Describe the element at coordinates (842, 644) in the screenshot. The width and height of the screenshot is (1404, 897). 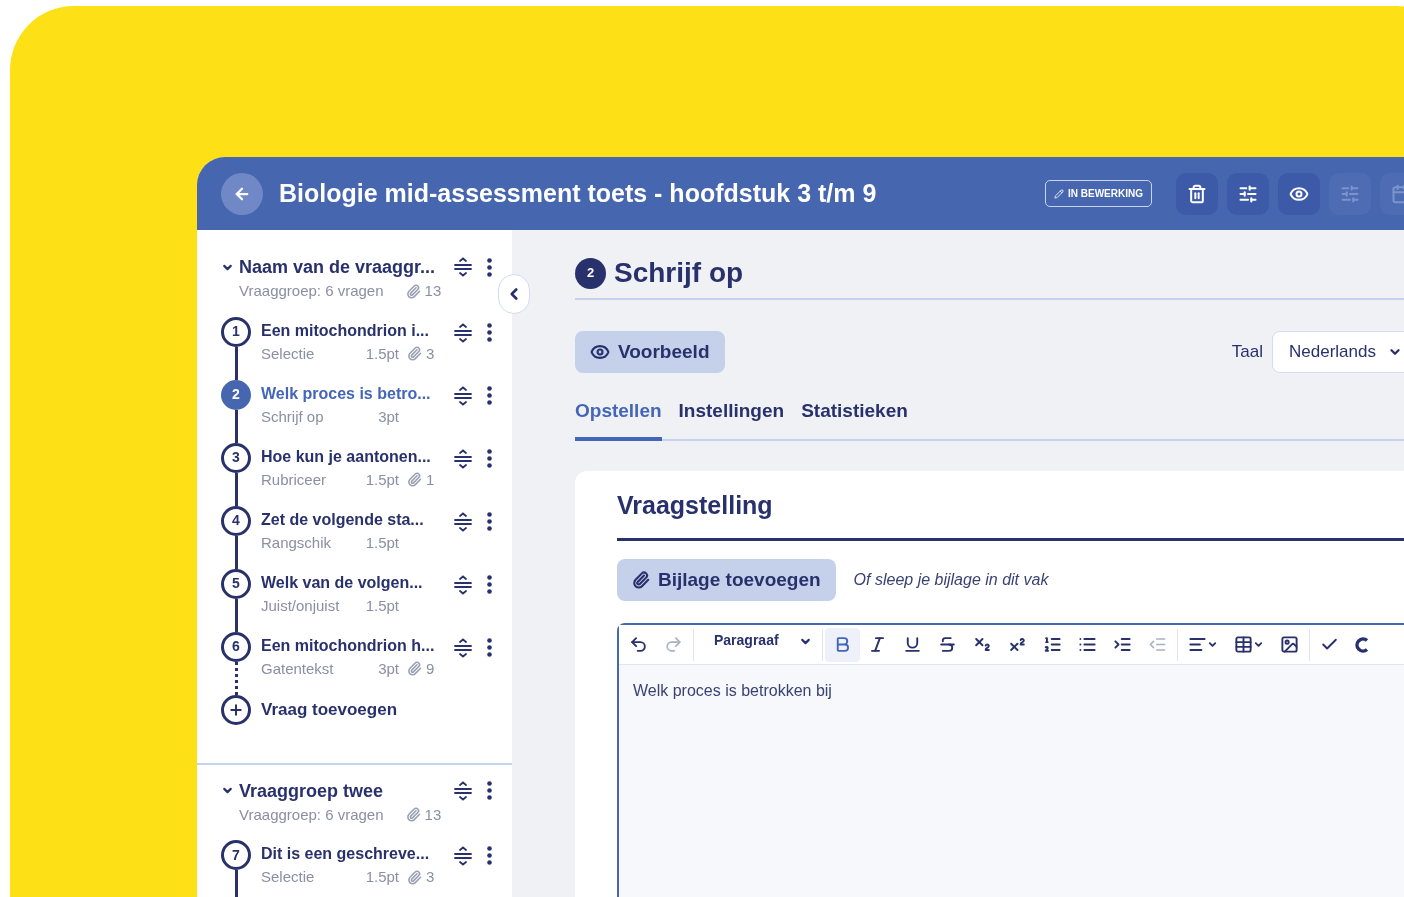
I see `bold-button` at that location.